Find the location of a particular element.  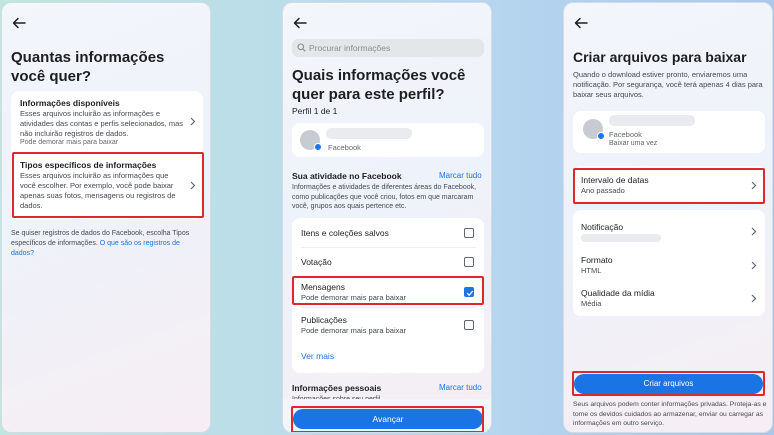

option-title: Informações disponíveis is located at coordinates (70, 103).